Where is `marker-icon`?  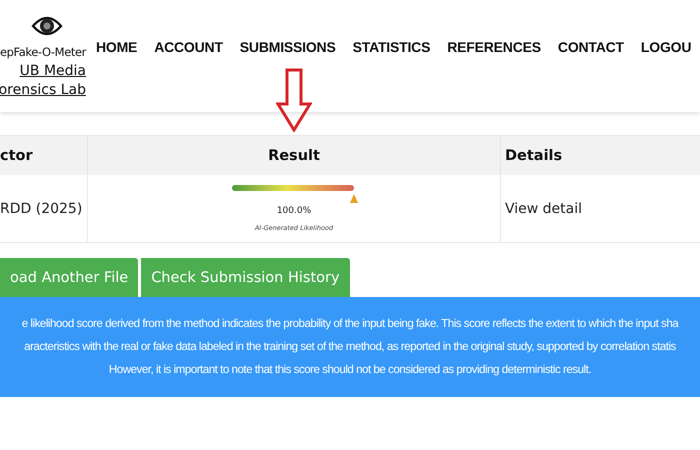
marker-icon is located at coordinates (354, 198).